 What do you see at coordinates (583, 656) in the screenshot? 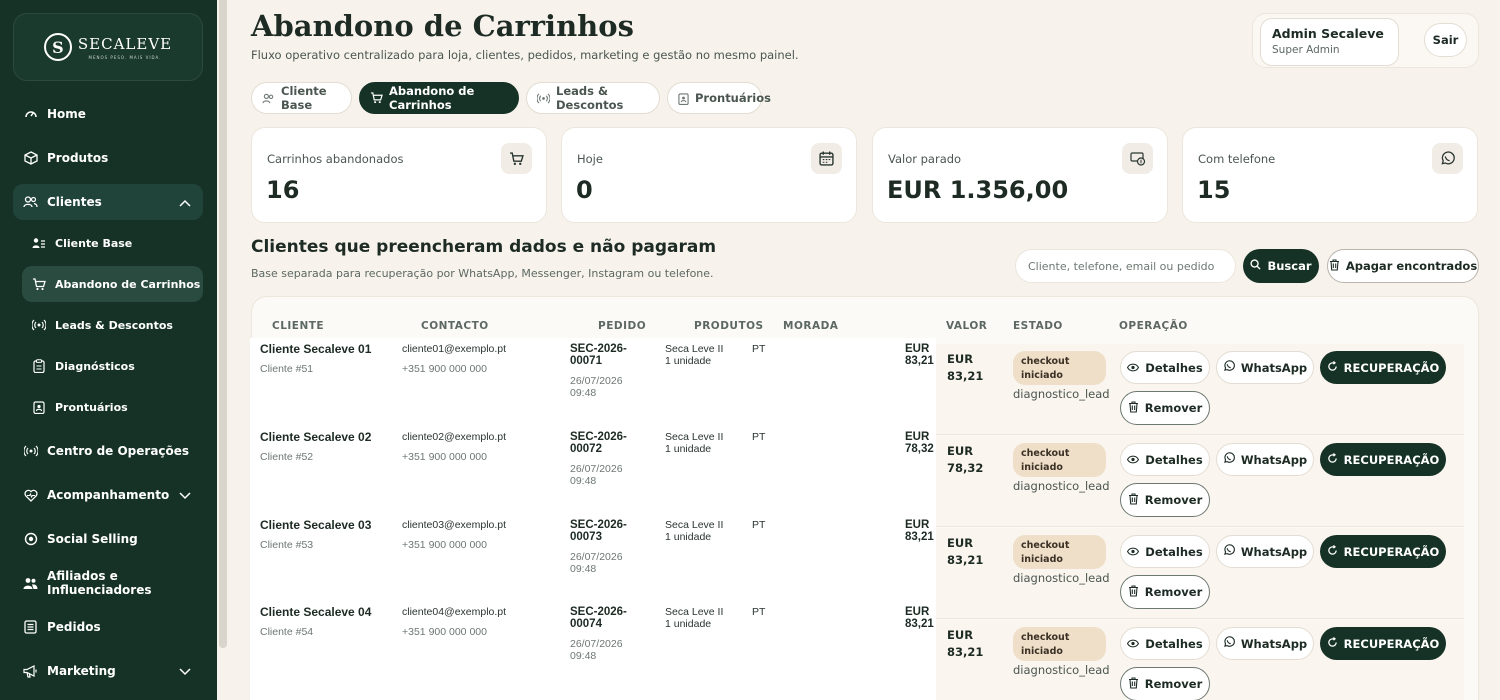
I see `order-time: 09:48` at bounding box center [583, 656].